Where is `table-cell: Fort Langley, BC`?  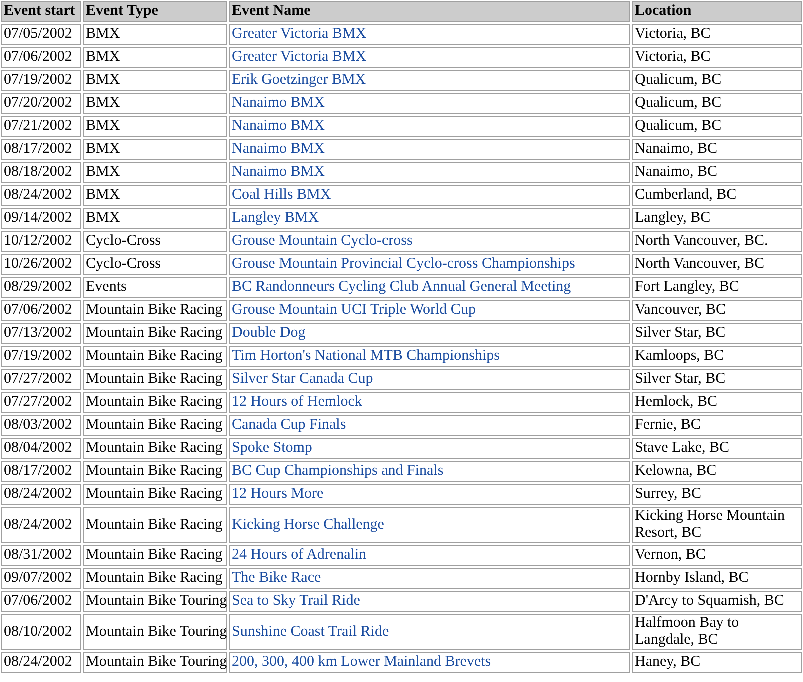
table-cell: Fort Langley, BC is located at coordinates (717, 287).